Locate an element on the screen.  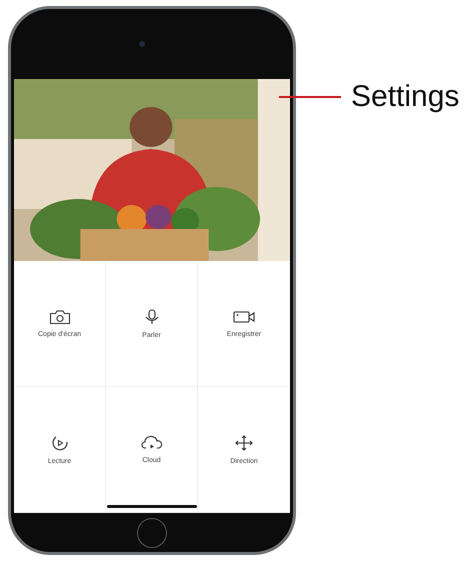
video-camera-icon is located at coordinates (244, 317).